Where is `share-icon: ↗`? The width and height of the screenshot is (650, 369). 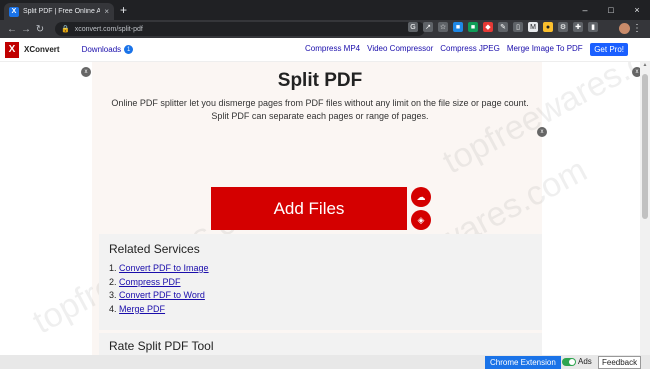
share-icon: ↗ is located at coordinates (428, 27).